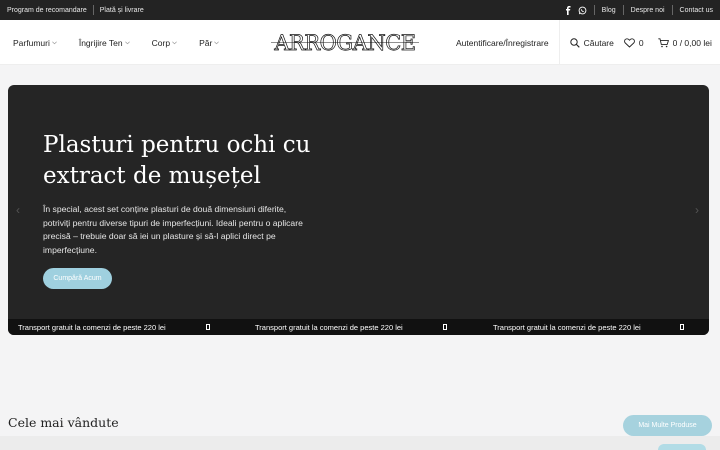  I want to click on nav-item-label: Îngrijire Ten, so click(100, 42).